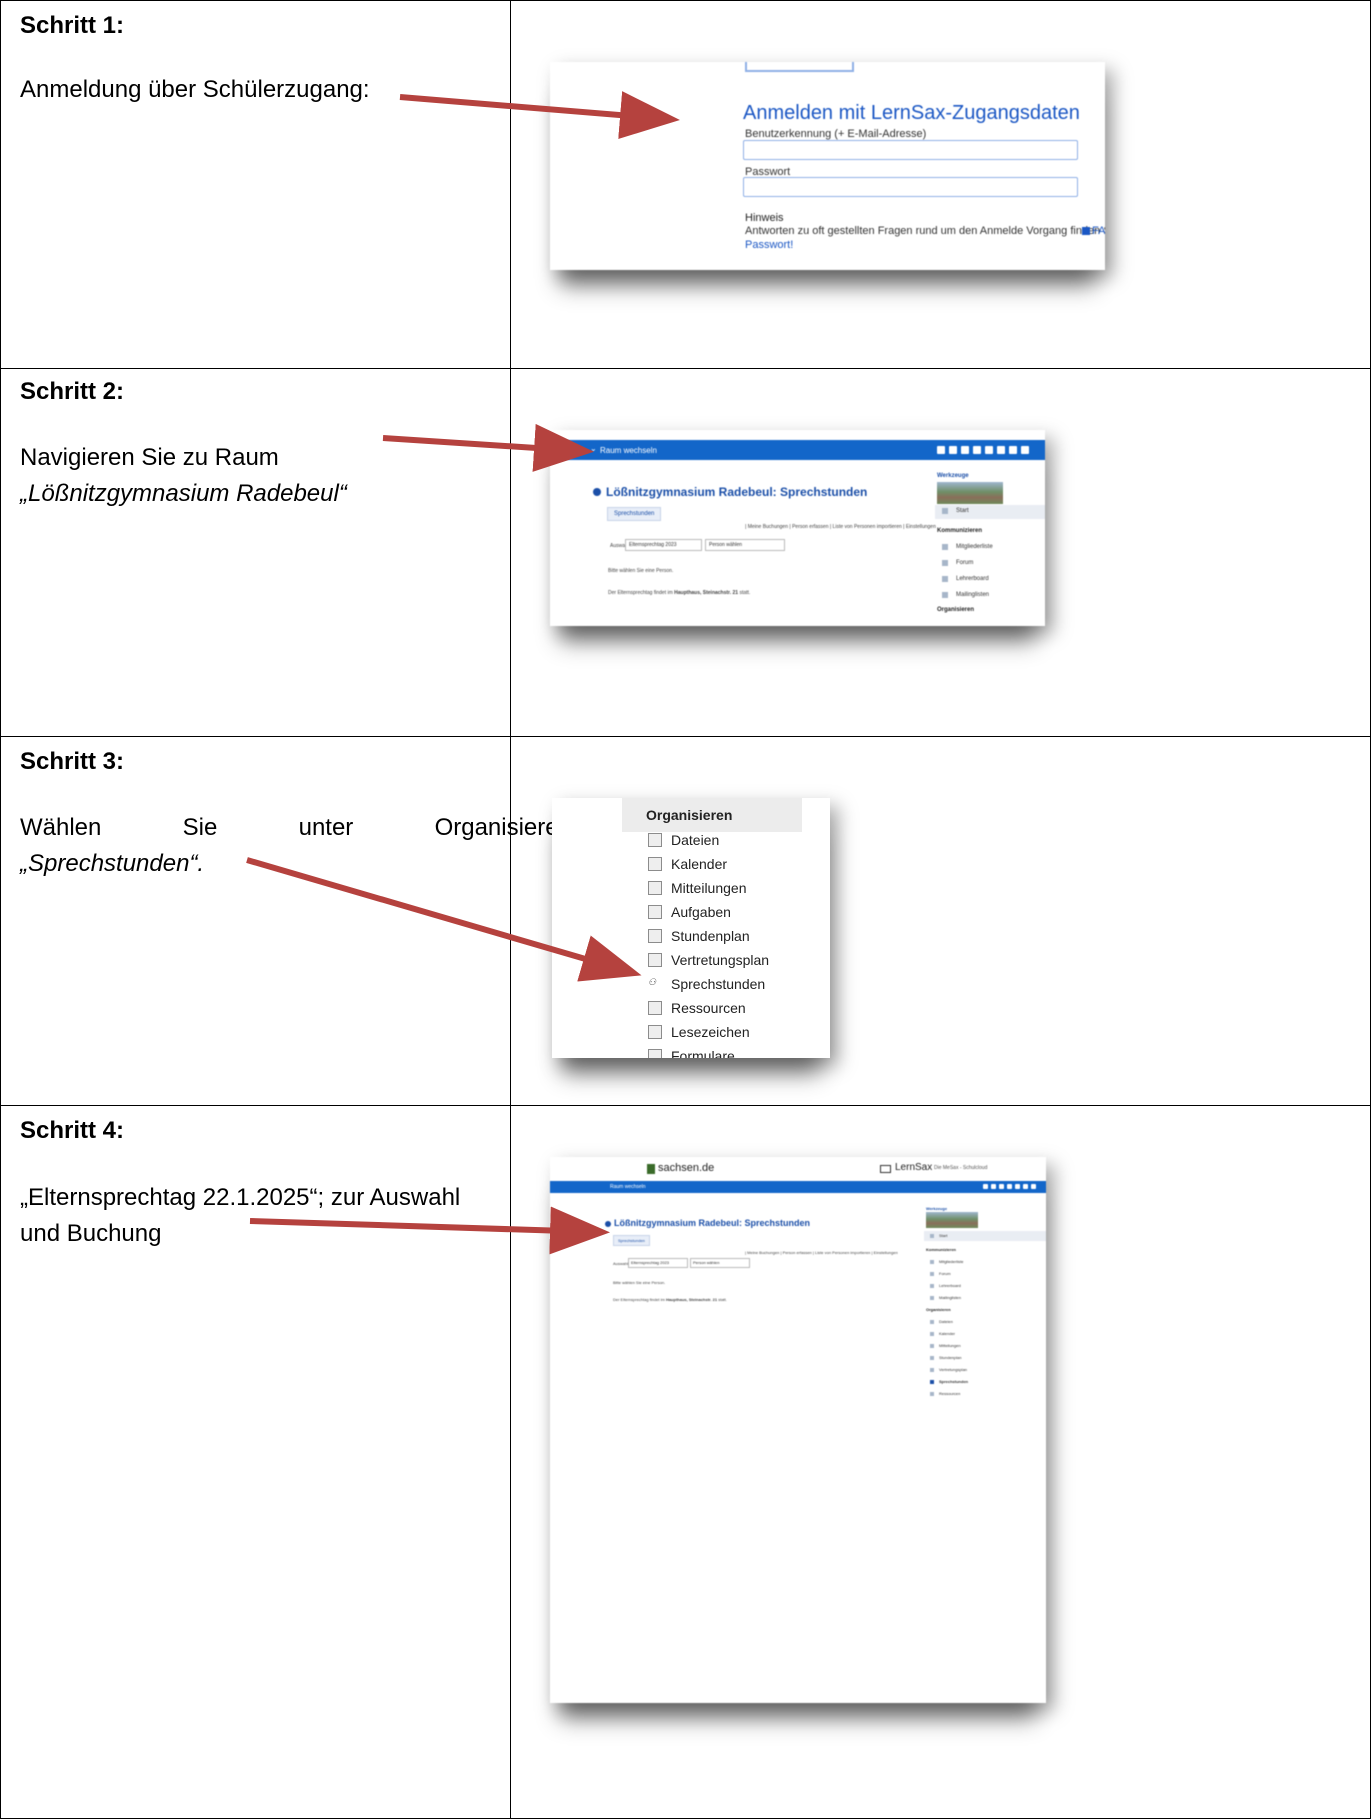 Image resolution: width=1371 pixels, height=1819 pixels. What do you see at coordinates (948, 1369) in the screenshot?
I see `sidebar-item-vertretungsplan: Vertretungsplan` at bounding box center [948, 1369].